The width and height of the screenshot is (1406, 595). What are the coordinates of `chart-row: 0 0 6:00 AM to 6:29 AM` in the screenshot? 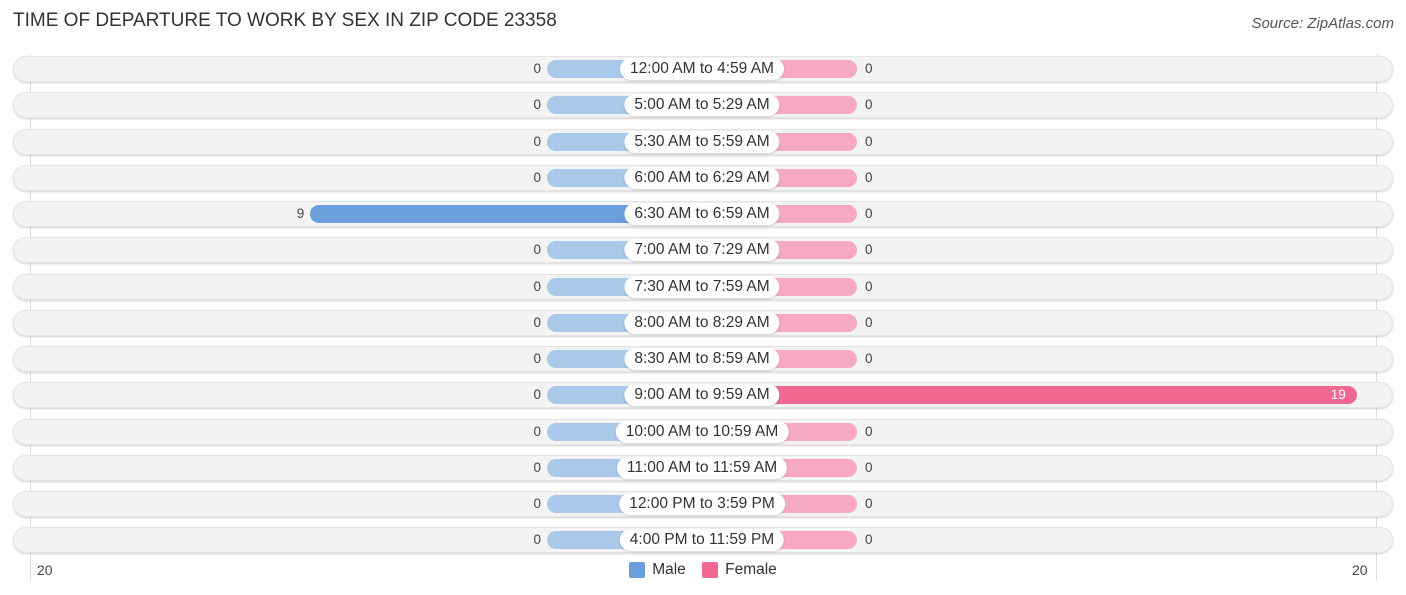 It's located at (703, 177).